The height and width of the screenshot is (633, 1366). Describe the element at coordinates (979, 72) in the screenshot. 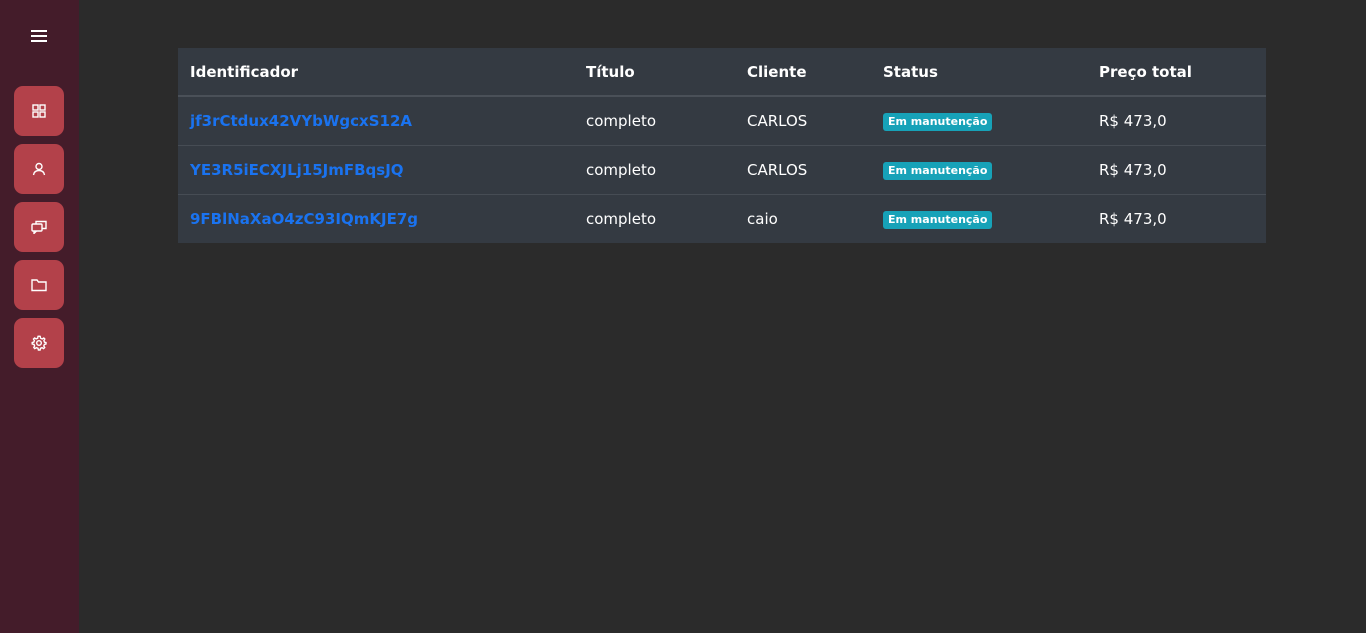

I see `column-header-status: Status` at that location.